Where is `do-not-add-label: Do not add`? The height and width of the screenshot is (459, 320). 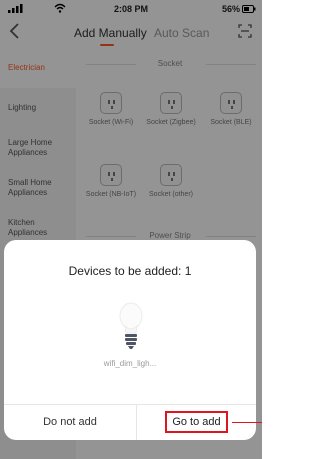
do-not-add-label: Do not add is located at coordinates (70, 422).